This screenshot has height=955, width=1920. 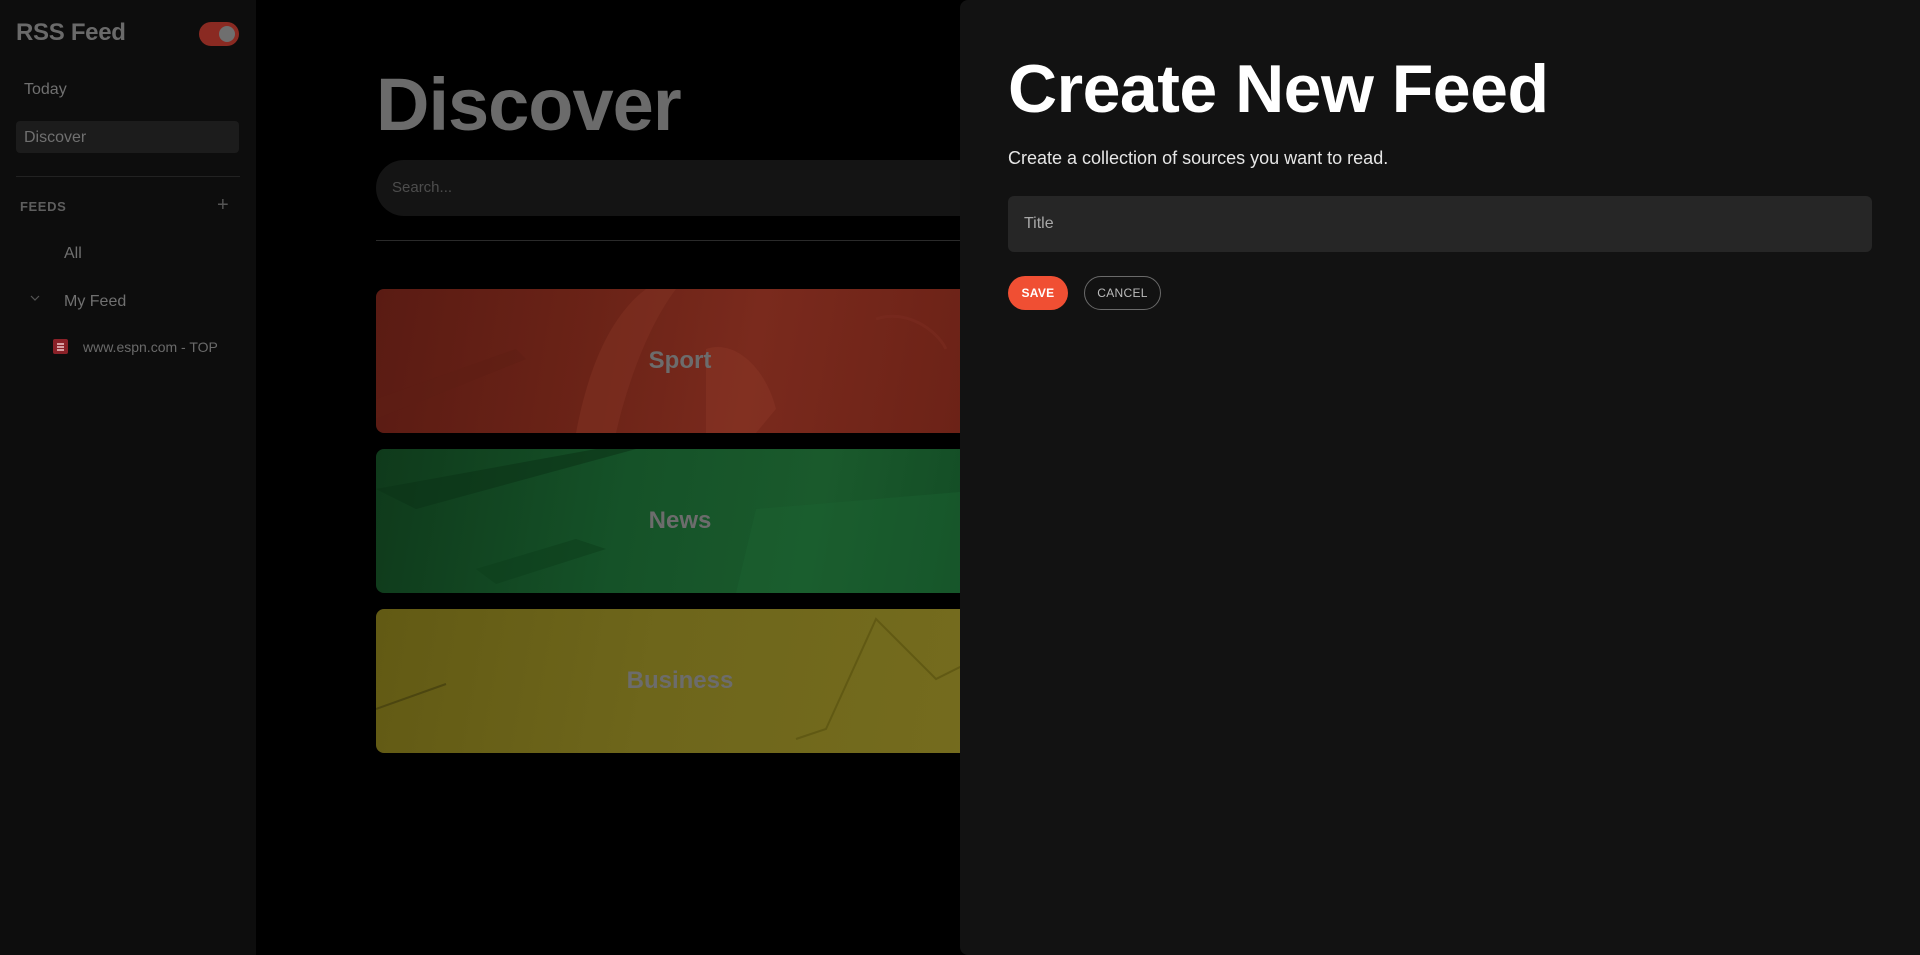 I want to click on feed-group-my-feed: My Feed, so click(x=95, y=302).